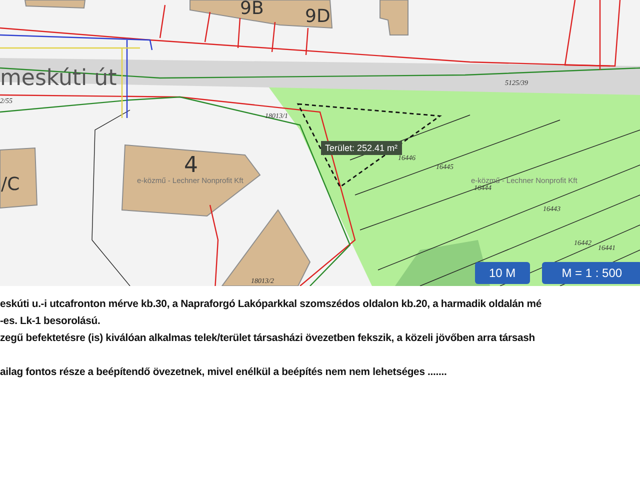 This screenshot has height=480, width=640. What do you see at coordinates (267, 339) in the screenshot?
I see `description-text: zegű befektetésre (is) kiválóan alkalmas telek/terület társasházi övezetben fekszik, a közeli jövőben arra társash` at bounding box center [267, 339].